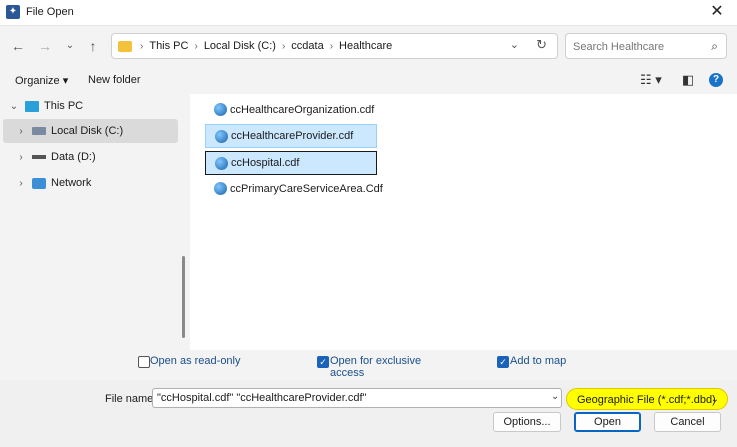 The width and height of the screenshot is (737, 447). I want to click on open-button: Open, so click(607, 422).